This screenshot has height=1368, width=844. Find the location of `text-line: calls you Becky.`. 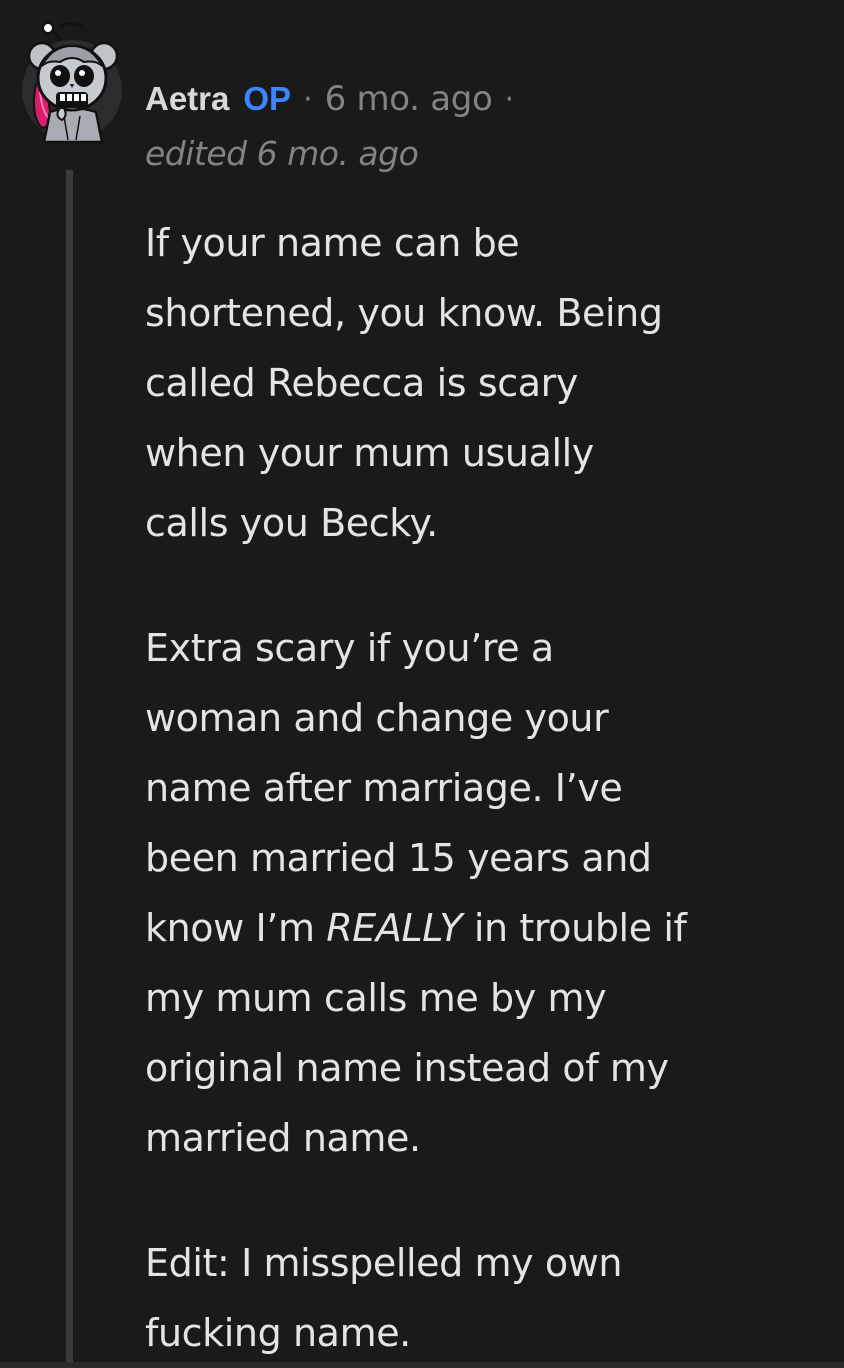

text-line: calls you Becky. is located at coordinates (291, 523).